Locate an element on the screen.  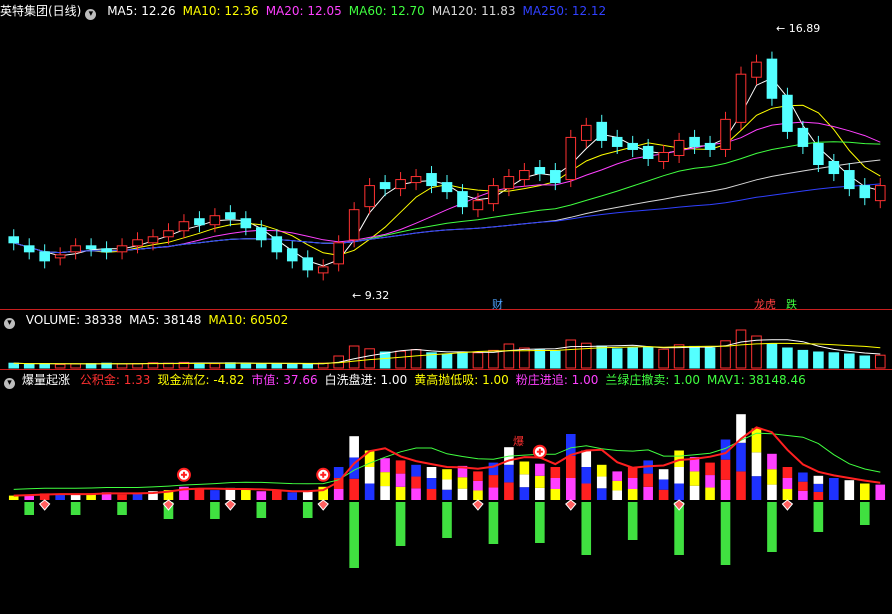
dragon-tiger-marker: 龙虎 is located at coordinates (765, 304).